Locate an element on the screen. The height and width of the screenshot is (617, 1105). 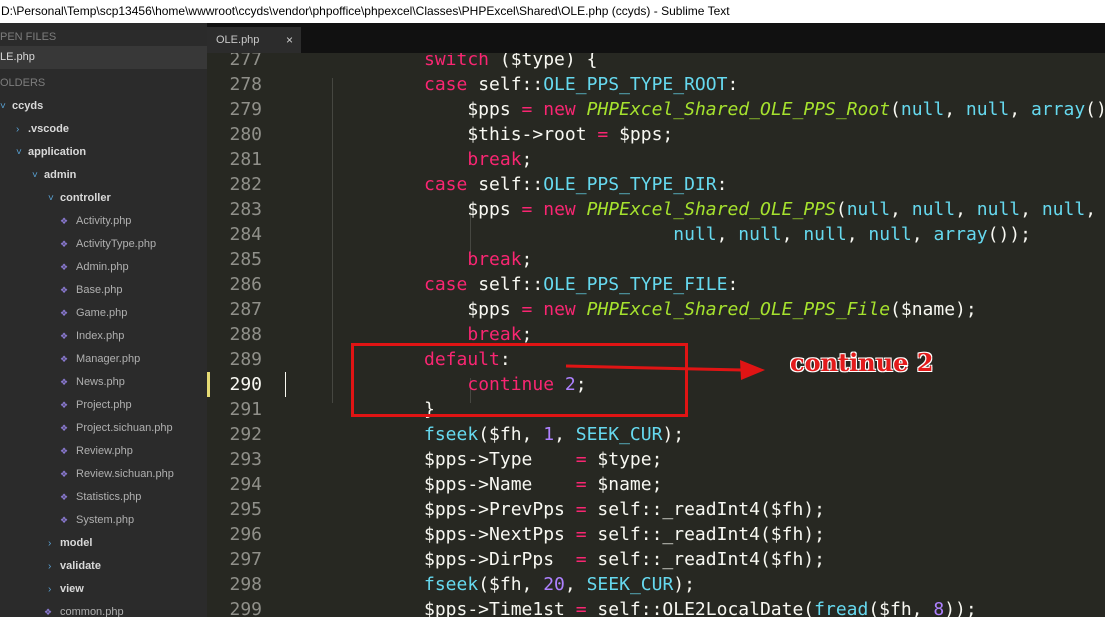
annotation-arrow is located at coordinates (665, 370).